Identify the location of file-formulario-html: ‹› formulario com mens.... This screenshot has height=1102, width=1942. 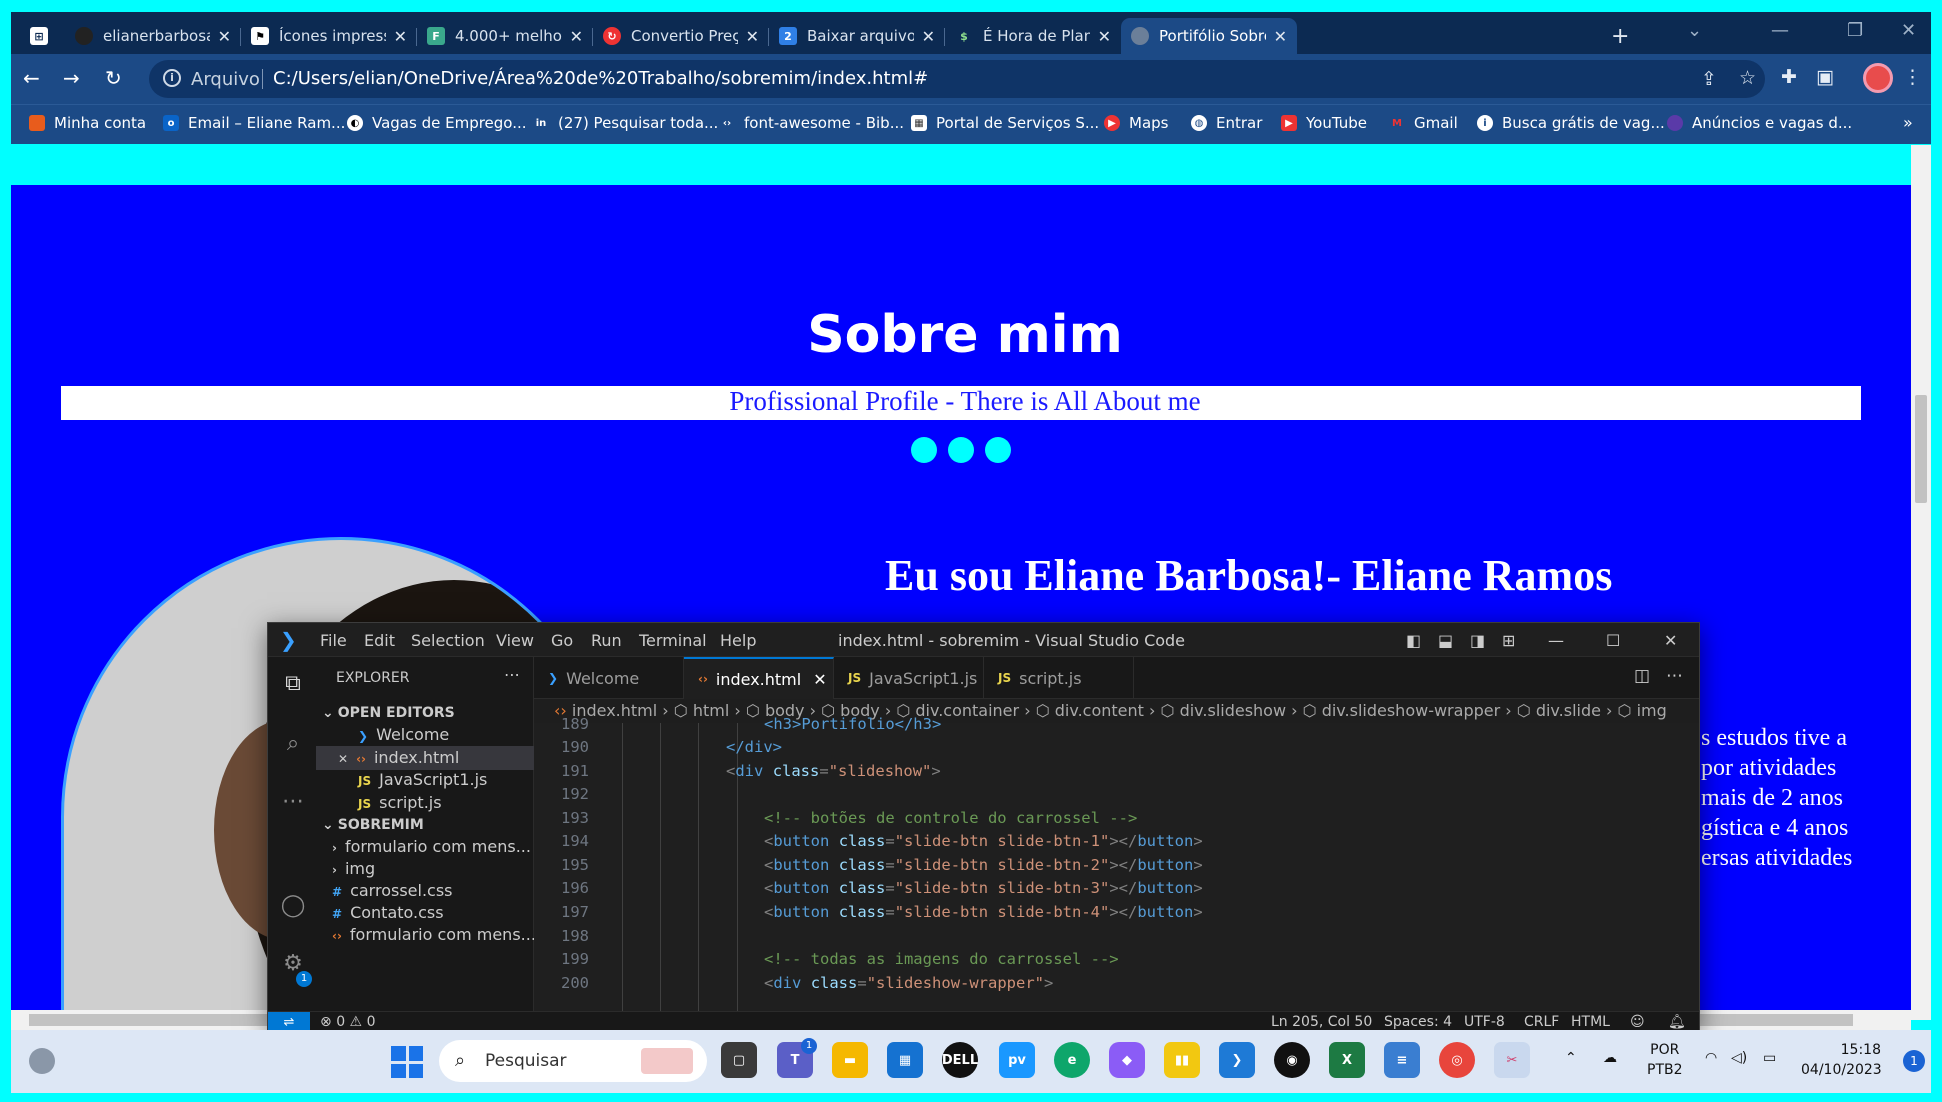
(425, 935).